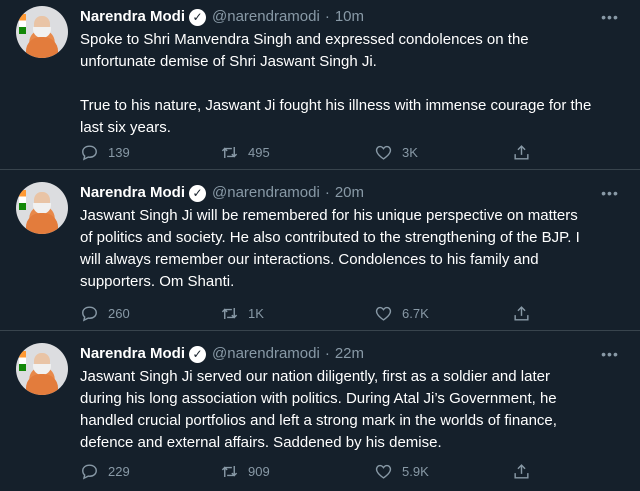  Describe the element at coordinates (349, 193) in the screenshot. I see `tweet-time: 20m` at that location.